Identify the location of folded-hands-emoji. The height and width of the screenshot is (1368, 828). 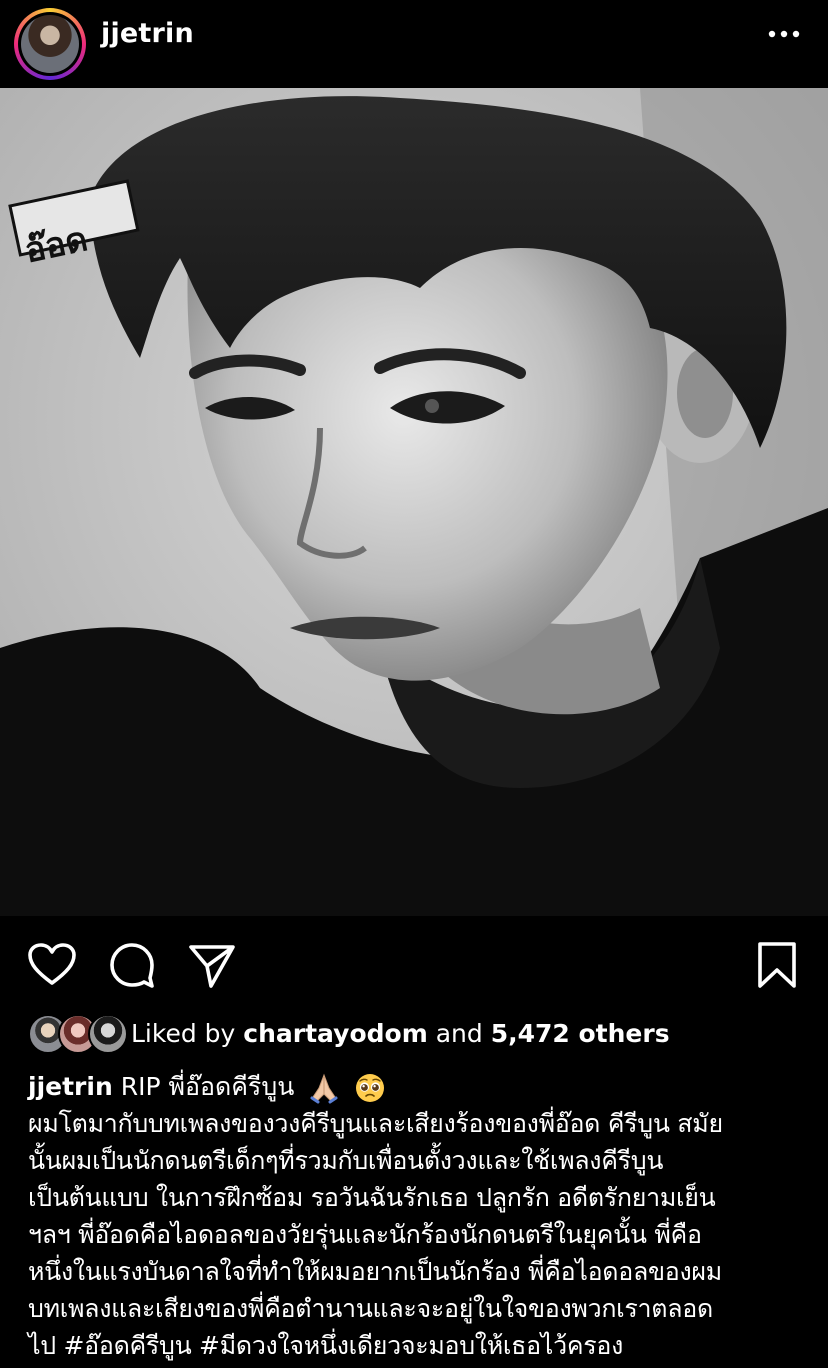
(324, 1088).